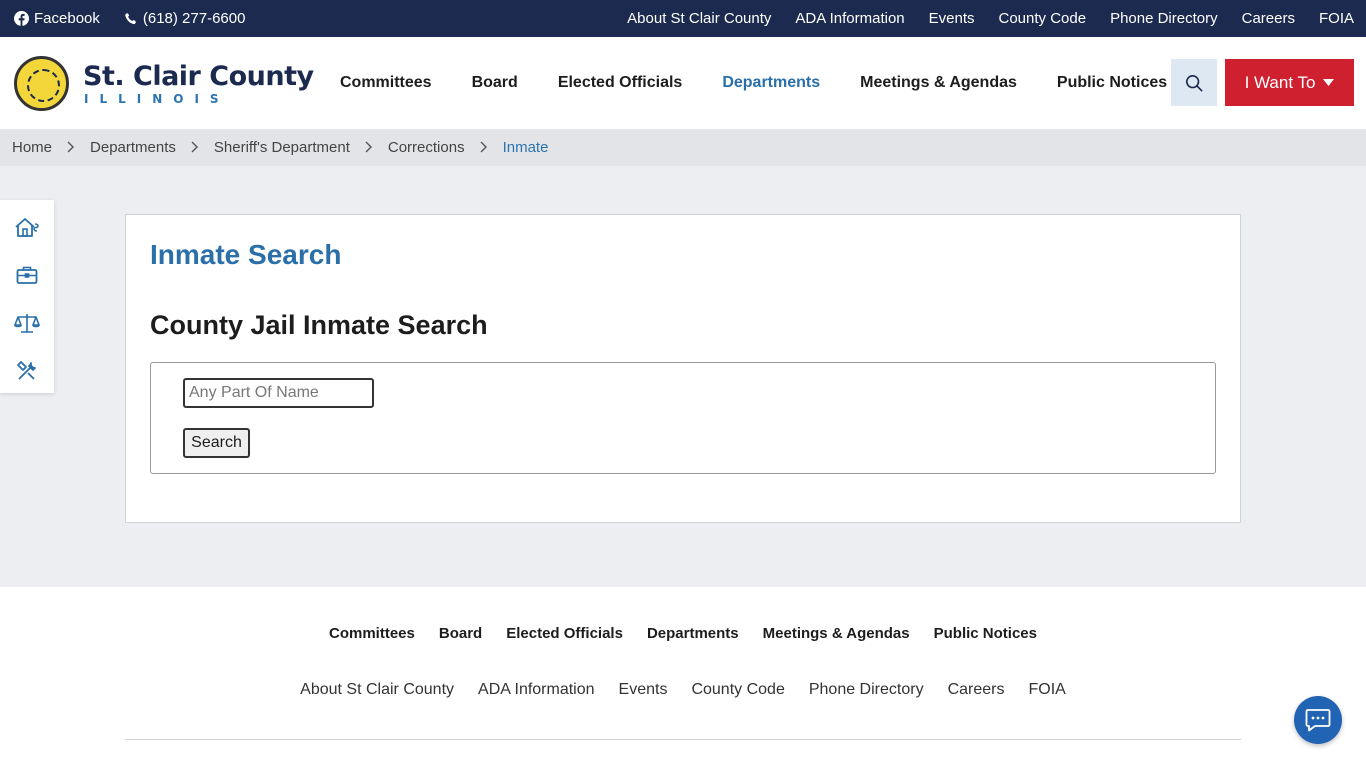  I want to click on scales-icon, so click(27, 323).